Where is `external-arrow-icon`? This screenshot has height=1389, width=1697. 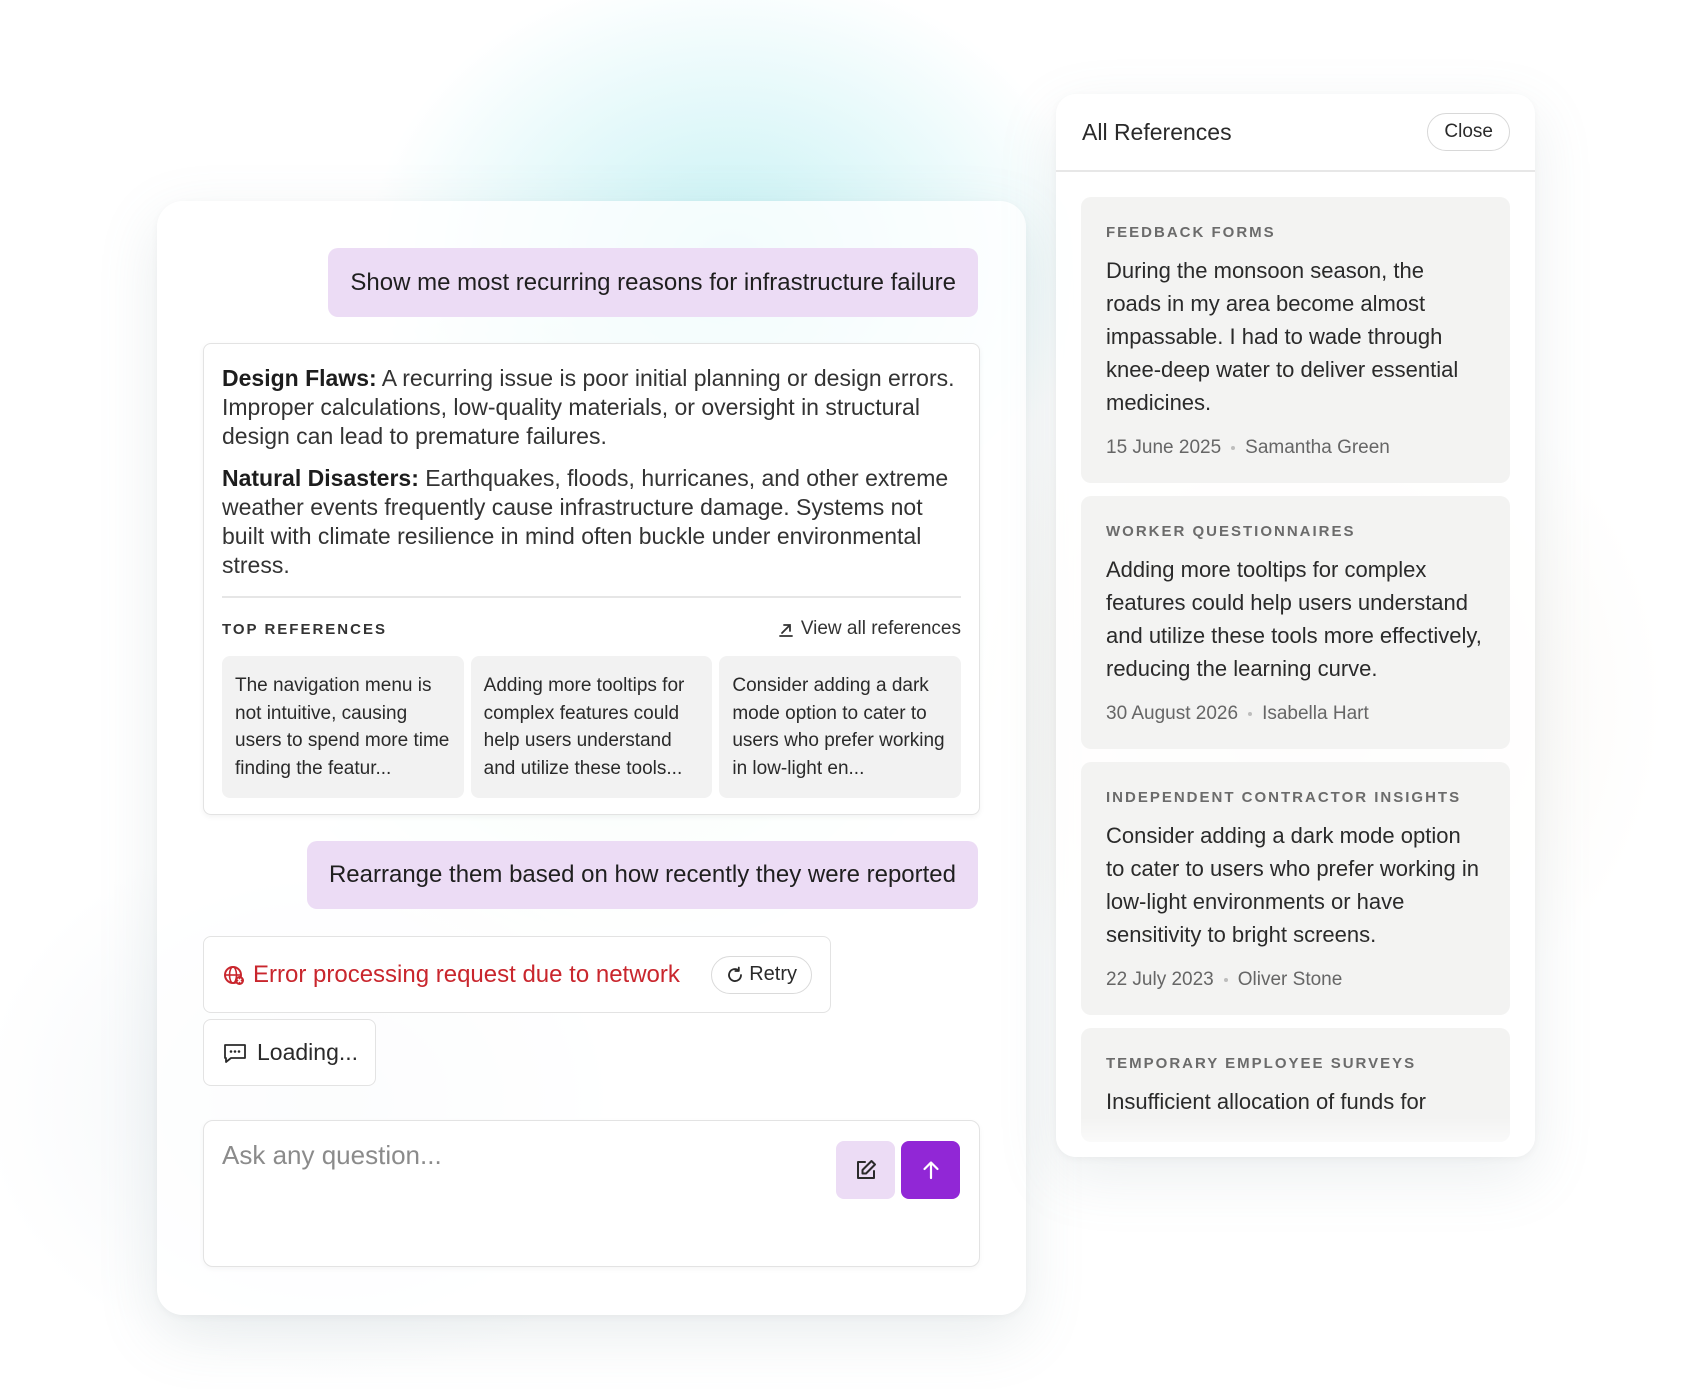 external-arrow-icon is located at coordinates (785, 630).